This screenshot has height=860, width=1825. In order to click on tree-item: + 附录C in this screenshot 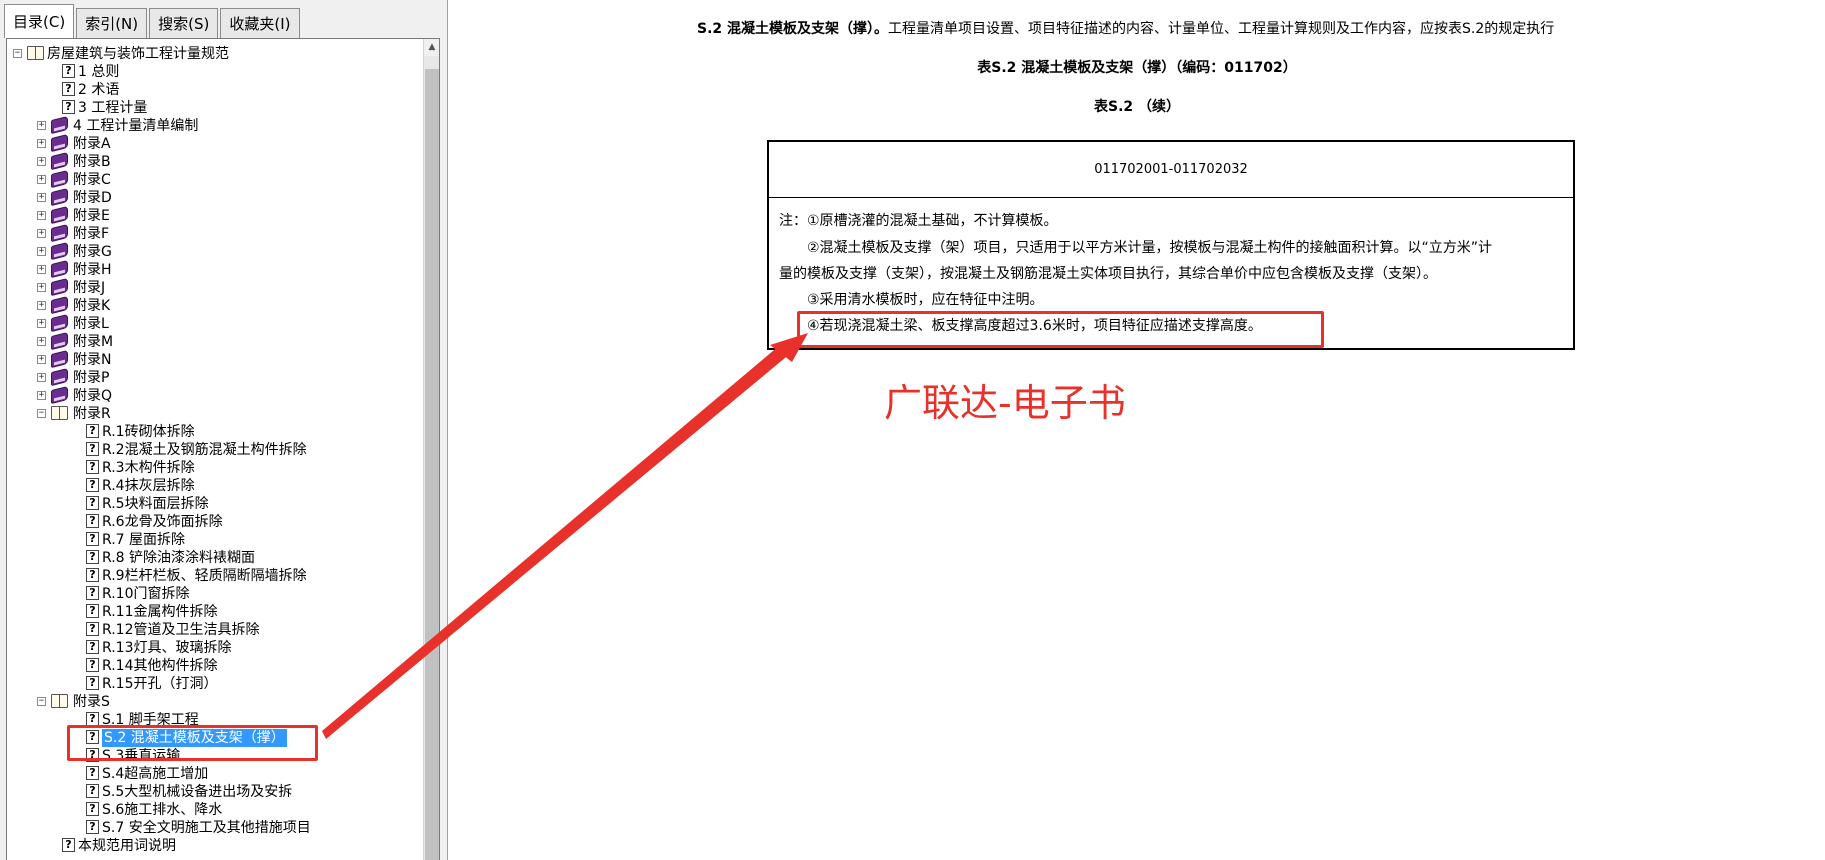, I will do `click(212, 179)`.